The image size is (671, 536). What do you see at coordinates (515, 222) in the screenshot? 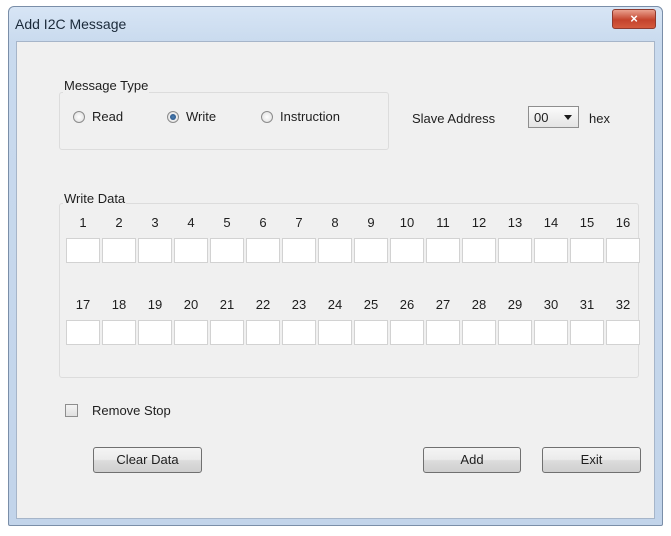
I see `byte-index-label: 13` at bounding box center [515, 222].